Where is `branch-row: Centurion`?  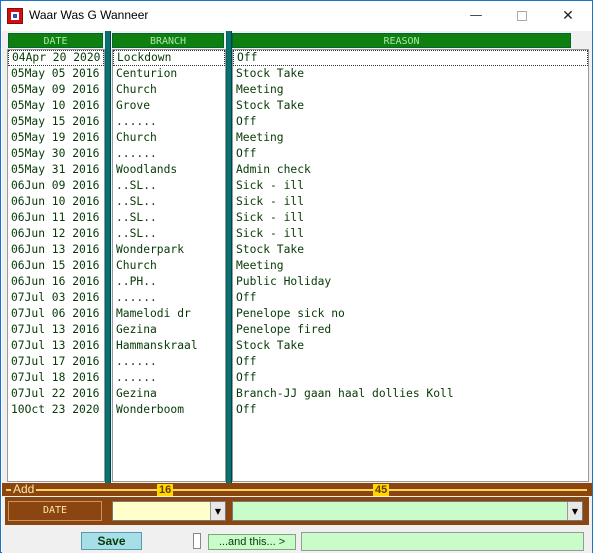
branch-row: Centurion is located at coordinates (169, 74).